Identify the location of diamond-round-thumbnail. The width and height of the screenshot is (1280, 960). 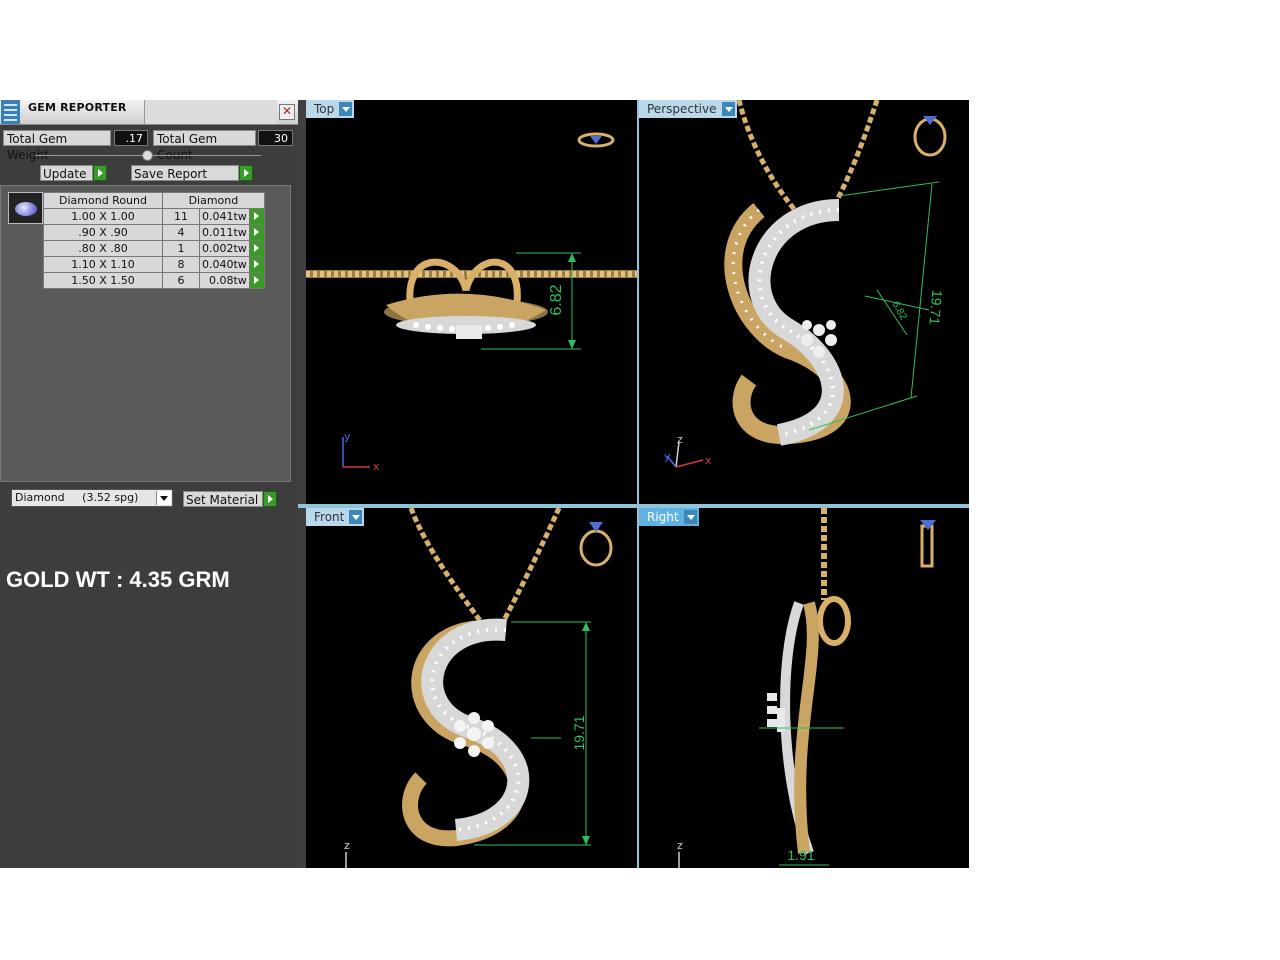
(25, 208).